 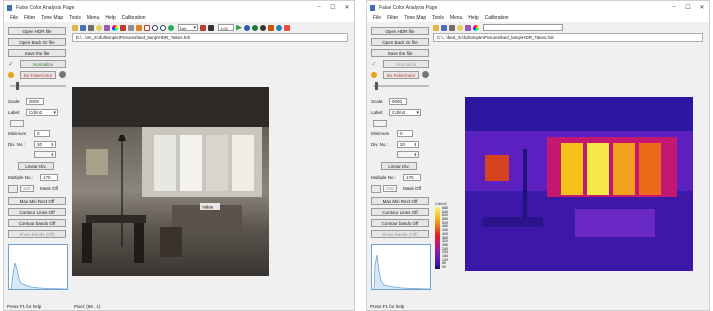 I want to click on mask-icon, so click(x=139, y=27).